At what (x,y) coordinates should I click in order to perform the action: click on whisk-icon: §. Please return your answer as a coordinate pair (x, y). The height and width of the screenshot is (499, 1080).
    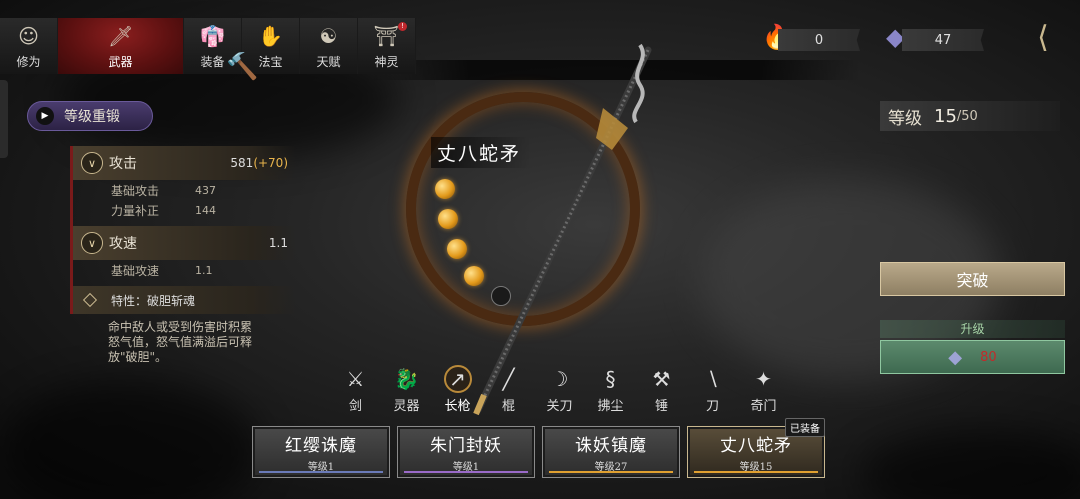
    Looking at the image, I should click on (610, 379).